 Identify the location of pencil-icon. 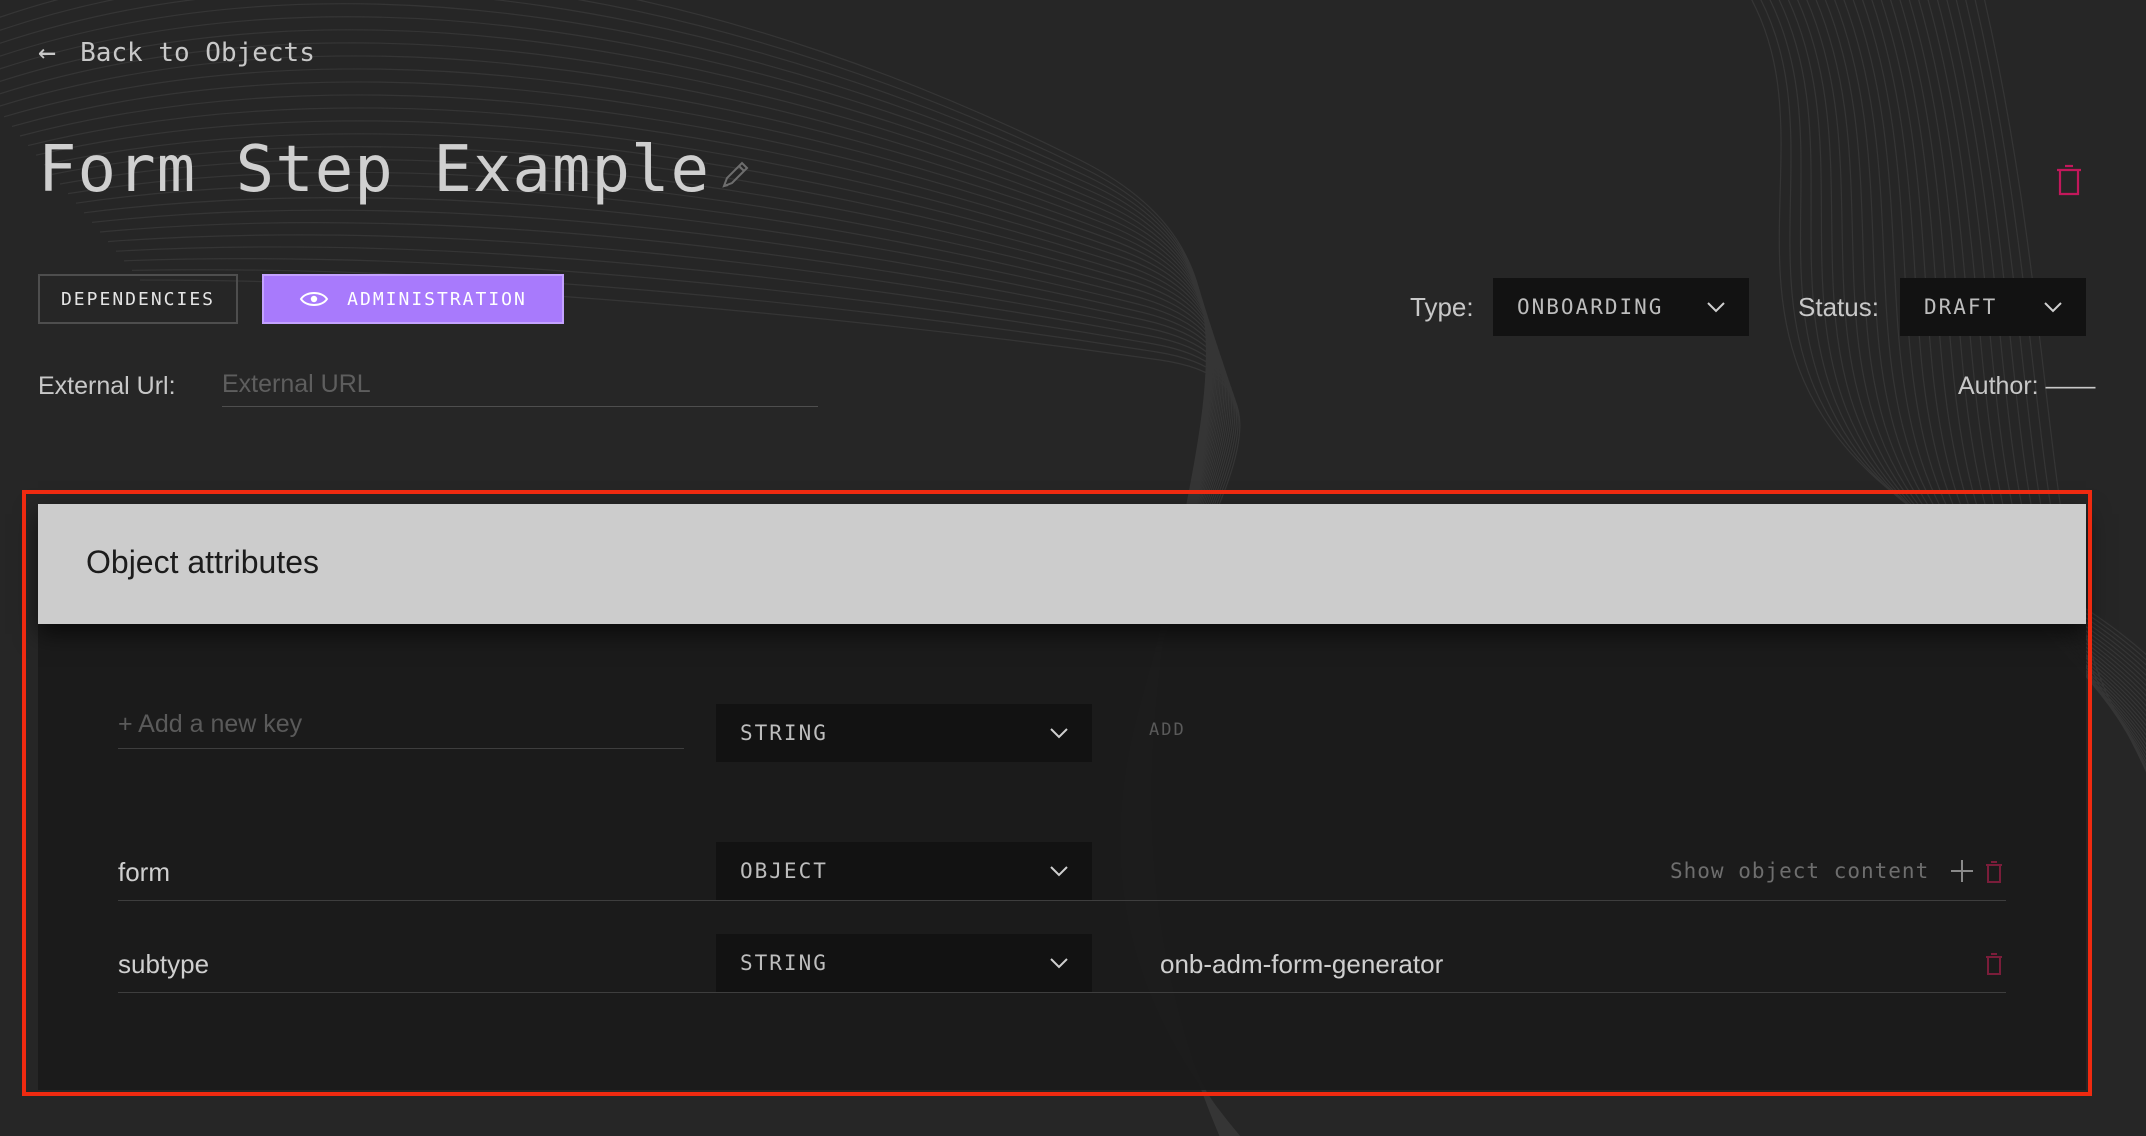
(735, 175).